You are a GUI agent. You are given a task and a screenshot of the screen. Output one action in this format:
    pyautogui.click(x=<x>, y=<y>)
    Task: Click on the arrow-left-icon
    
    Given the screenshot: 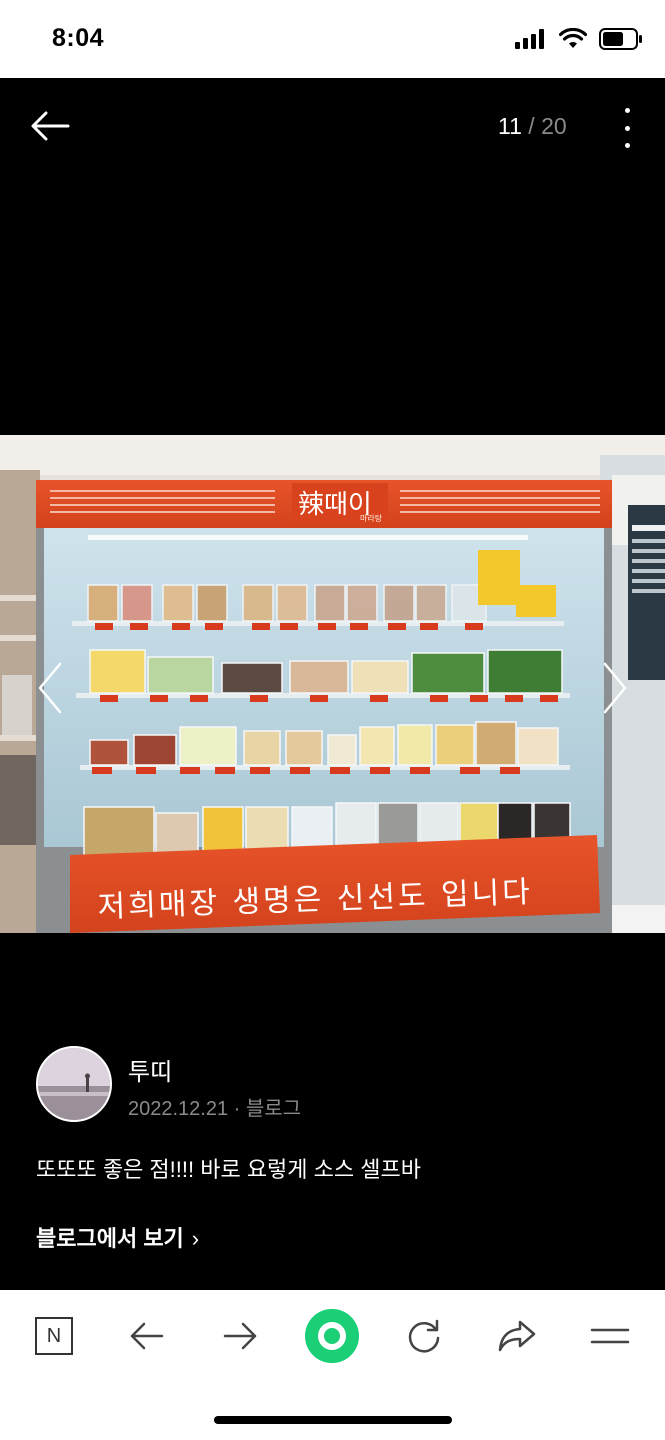 What is the action you would take?
    pyautogui.click(x=50, y=126)
    